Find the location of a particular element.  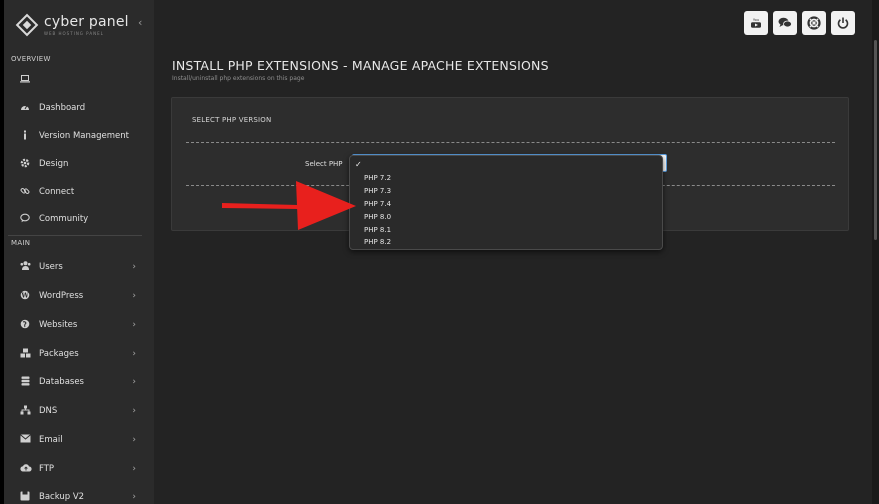

sidebar-item-label: Websites is located at coordinates (58, 325).